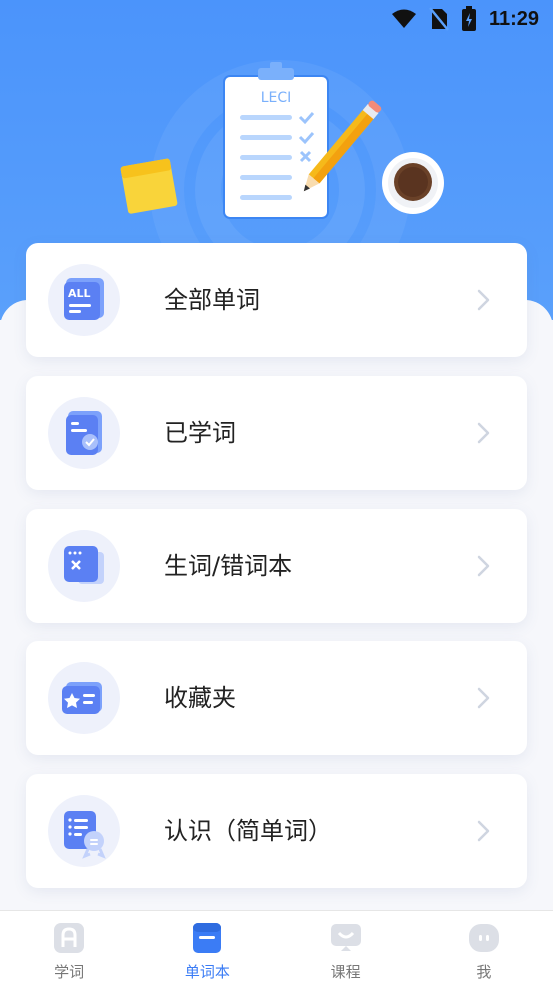  Describe the element at coordinates (345, 972) in the screenshot. I see `tab-label: 课程` at that location.